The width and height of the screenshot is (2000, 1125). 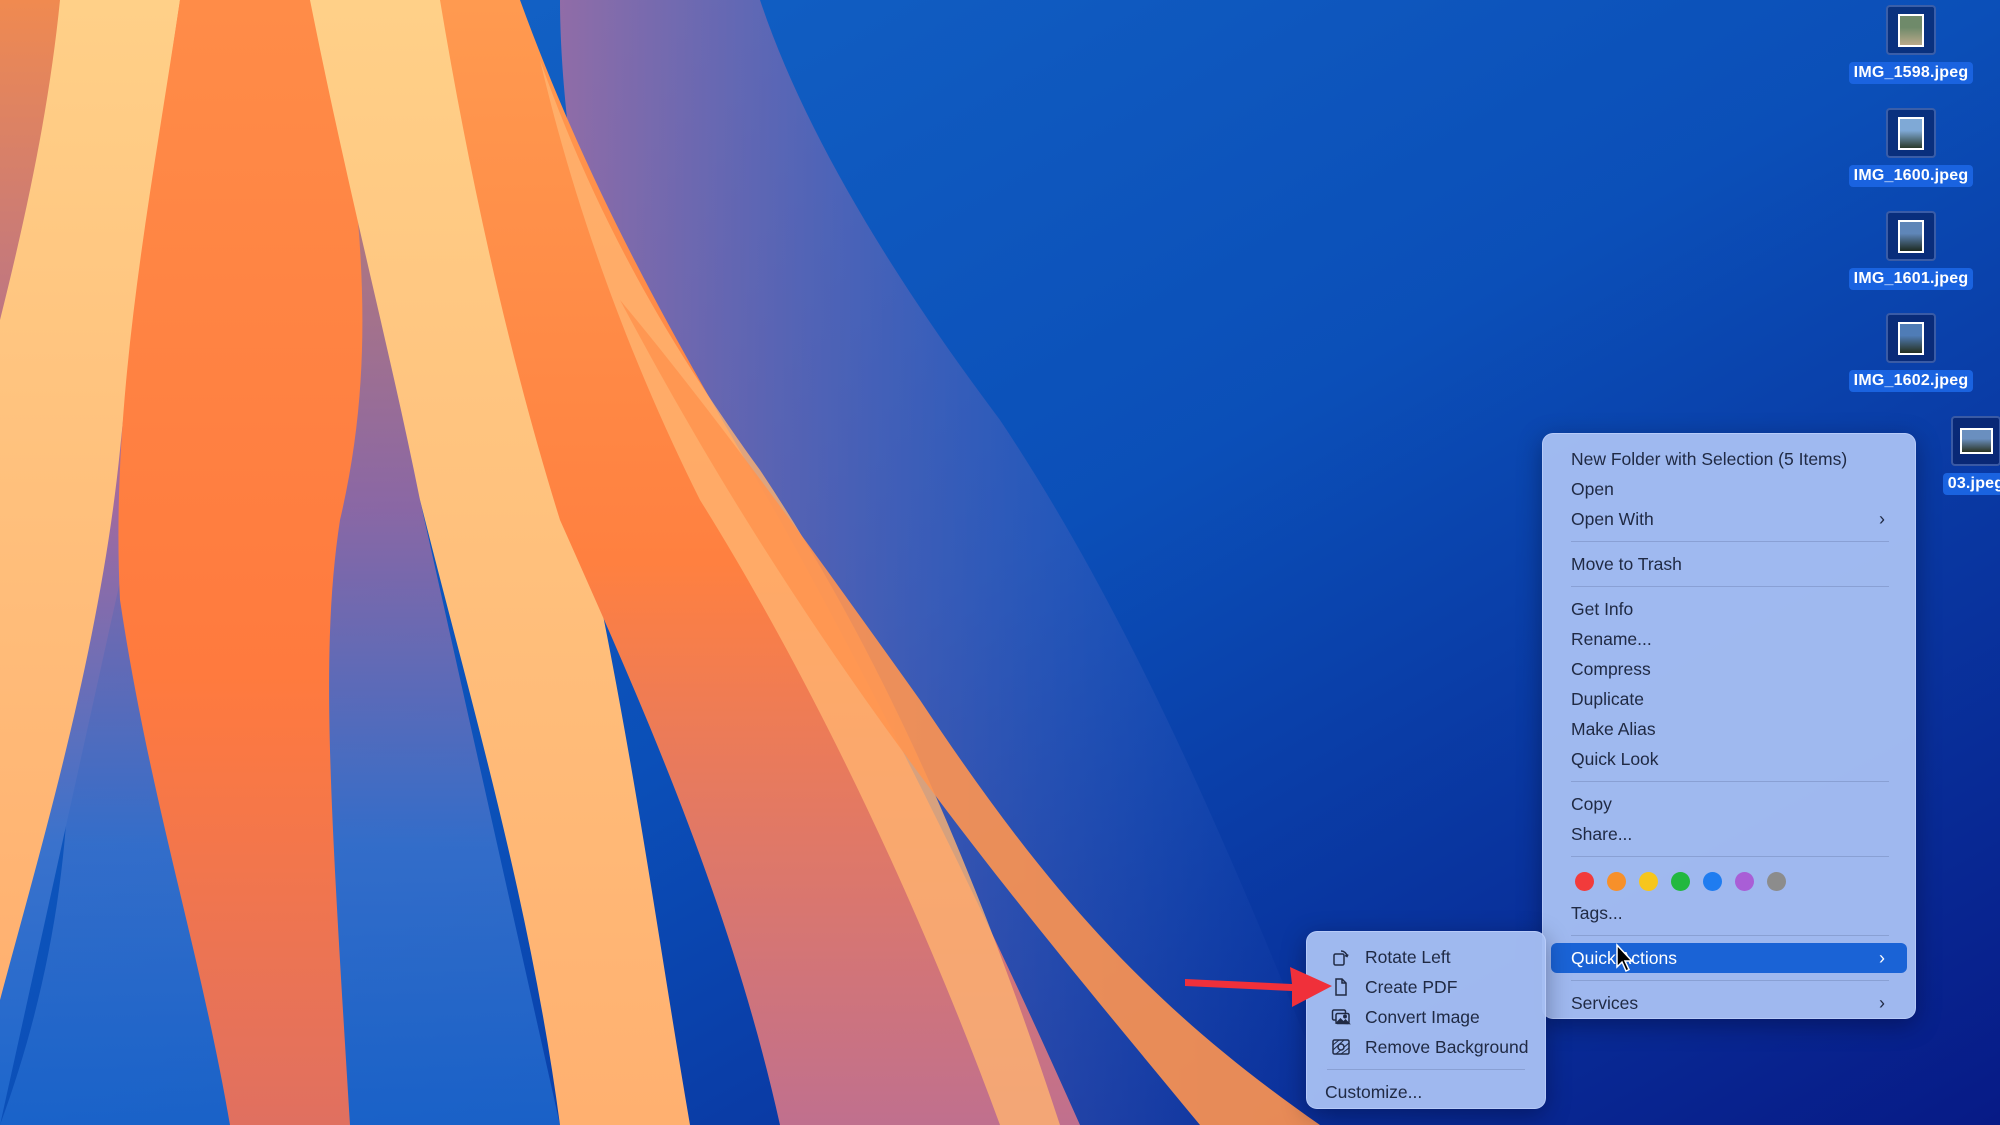 I want to click on menu-item-duplicate: Duplicate, so click(x=1729, y=699).